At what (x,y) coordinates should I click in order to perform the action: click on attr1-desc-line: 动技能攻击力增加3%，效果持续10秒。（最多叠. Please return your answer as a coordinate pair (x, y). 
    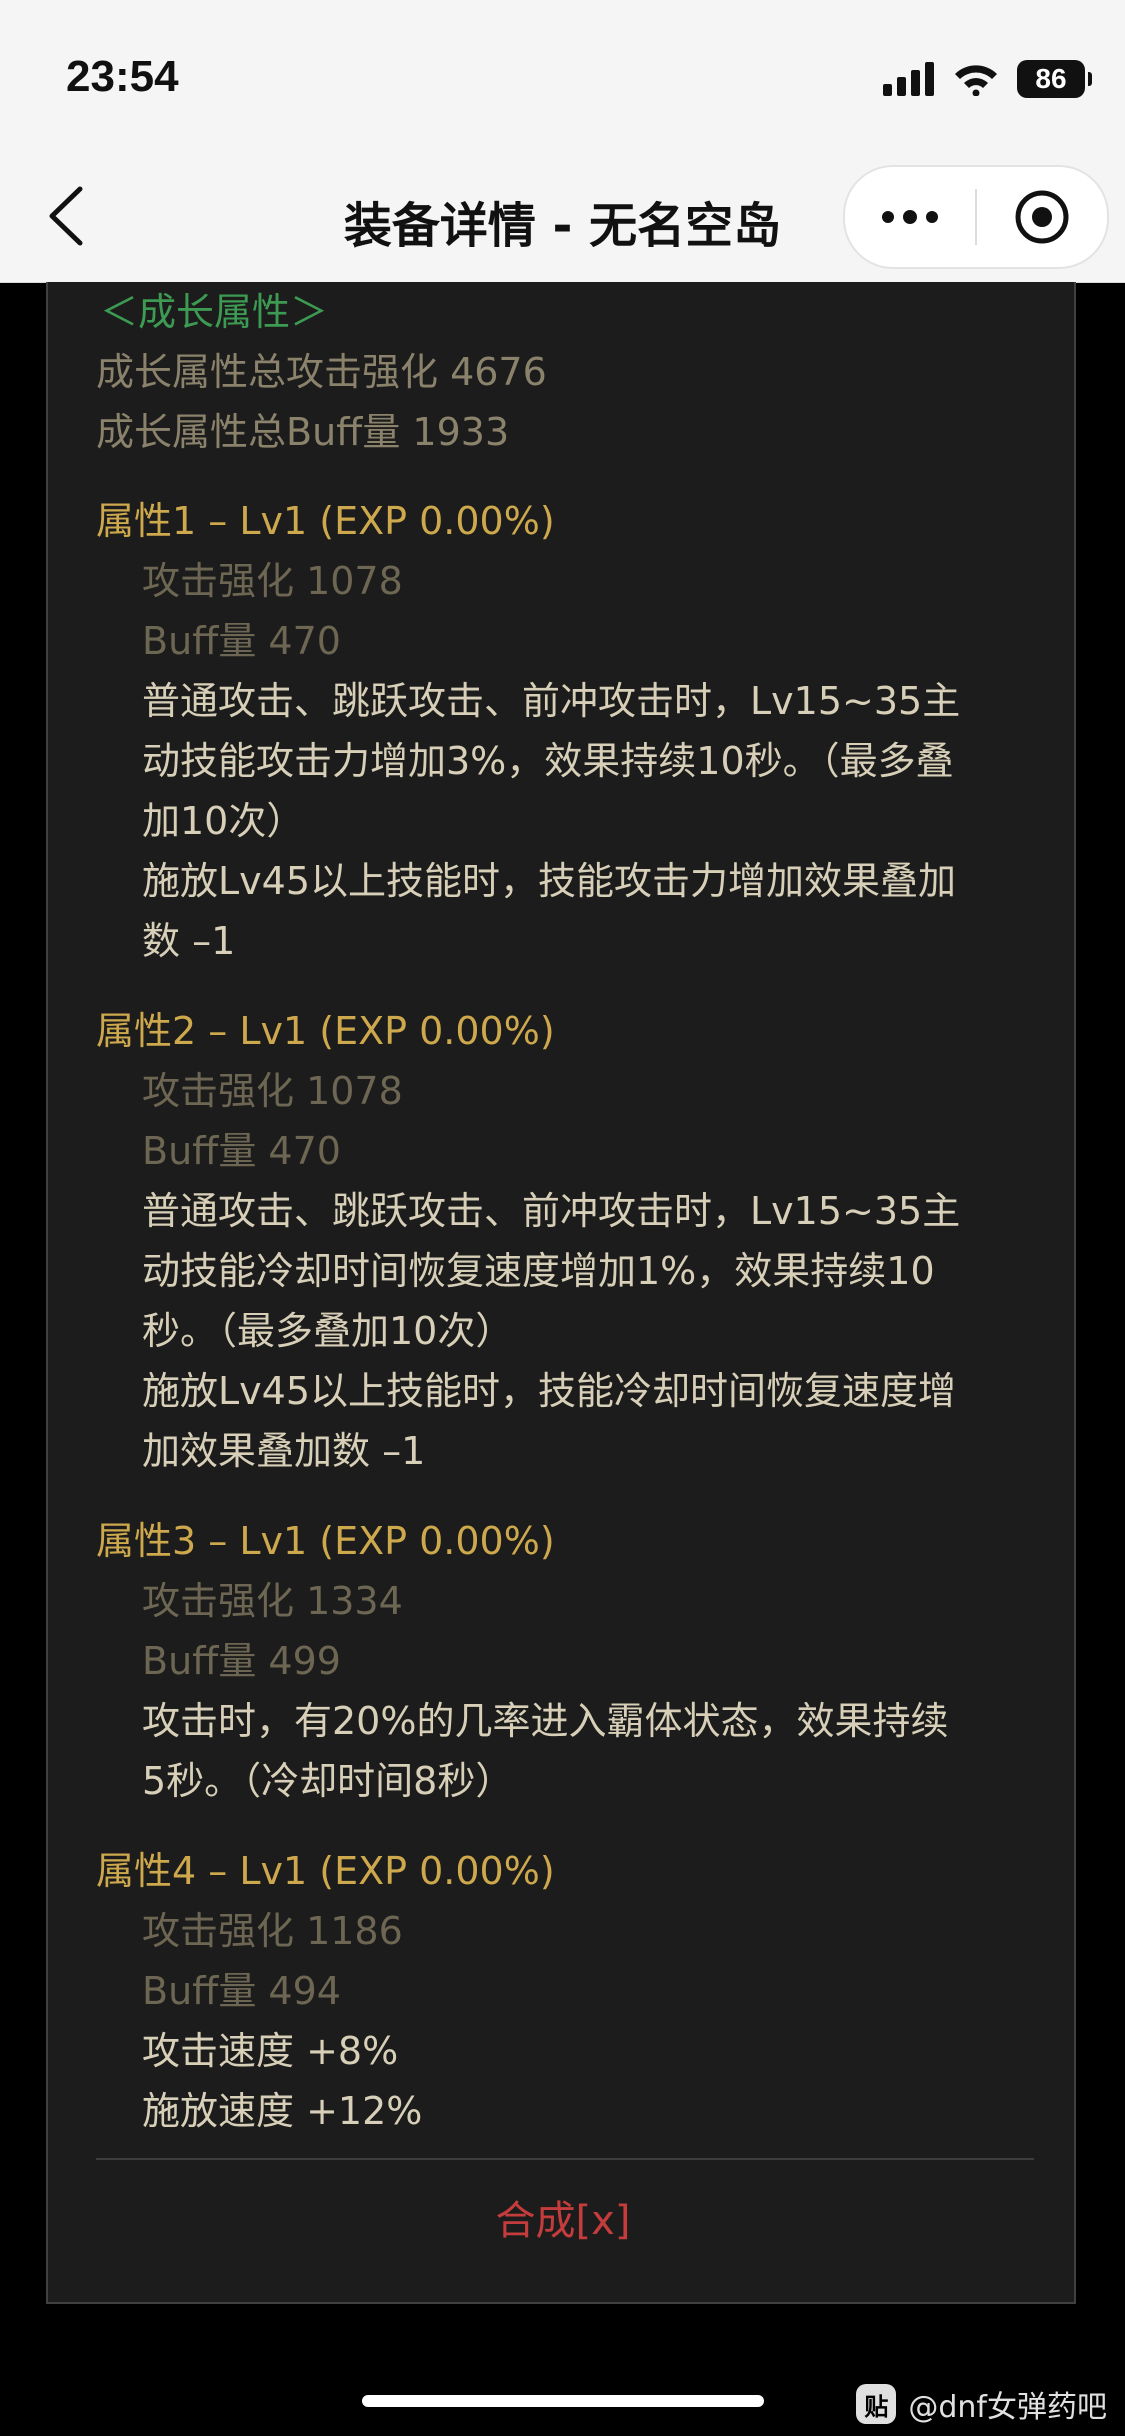
    Looking at the image, I should click on (548, 761).